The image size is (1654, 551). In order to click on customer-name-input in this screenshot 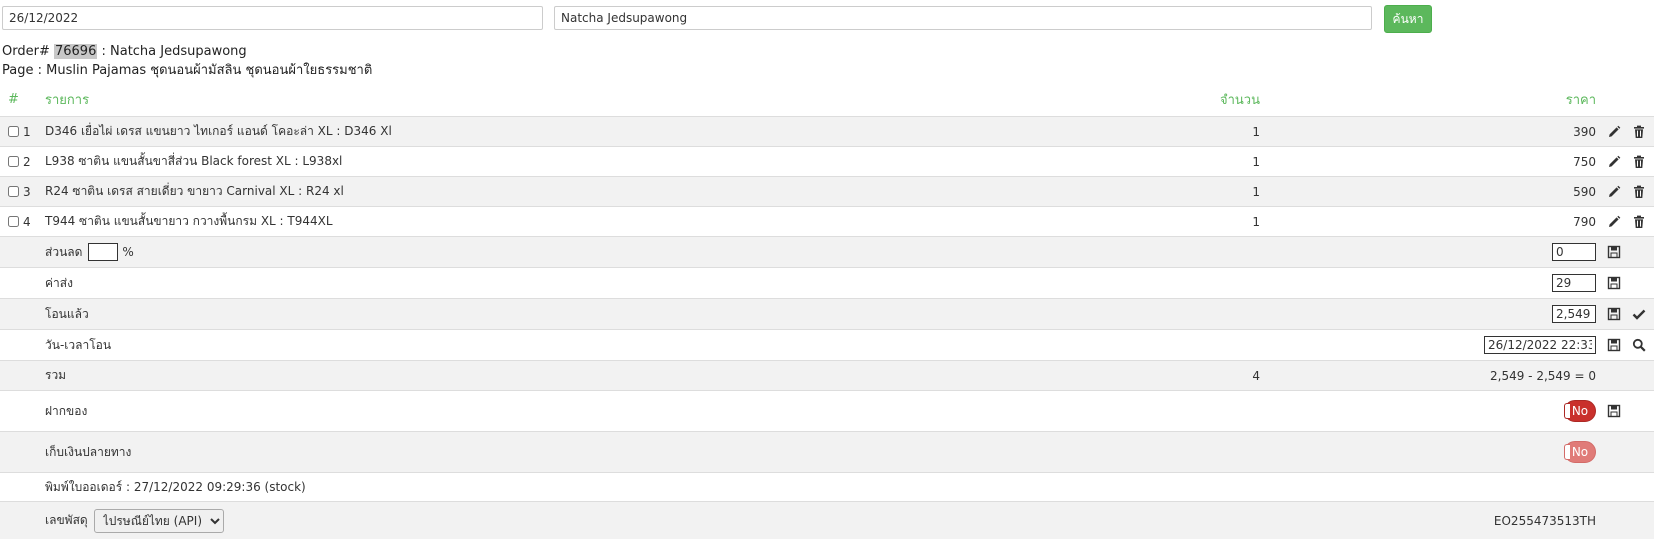, I will do `click(963, 18)`.